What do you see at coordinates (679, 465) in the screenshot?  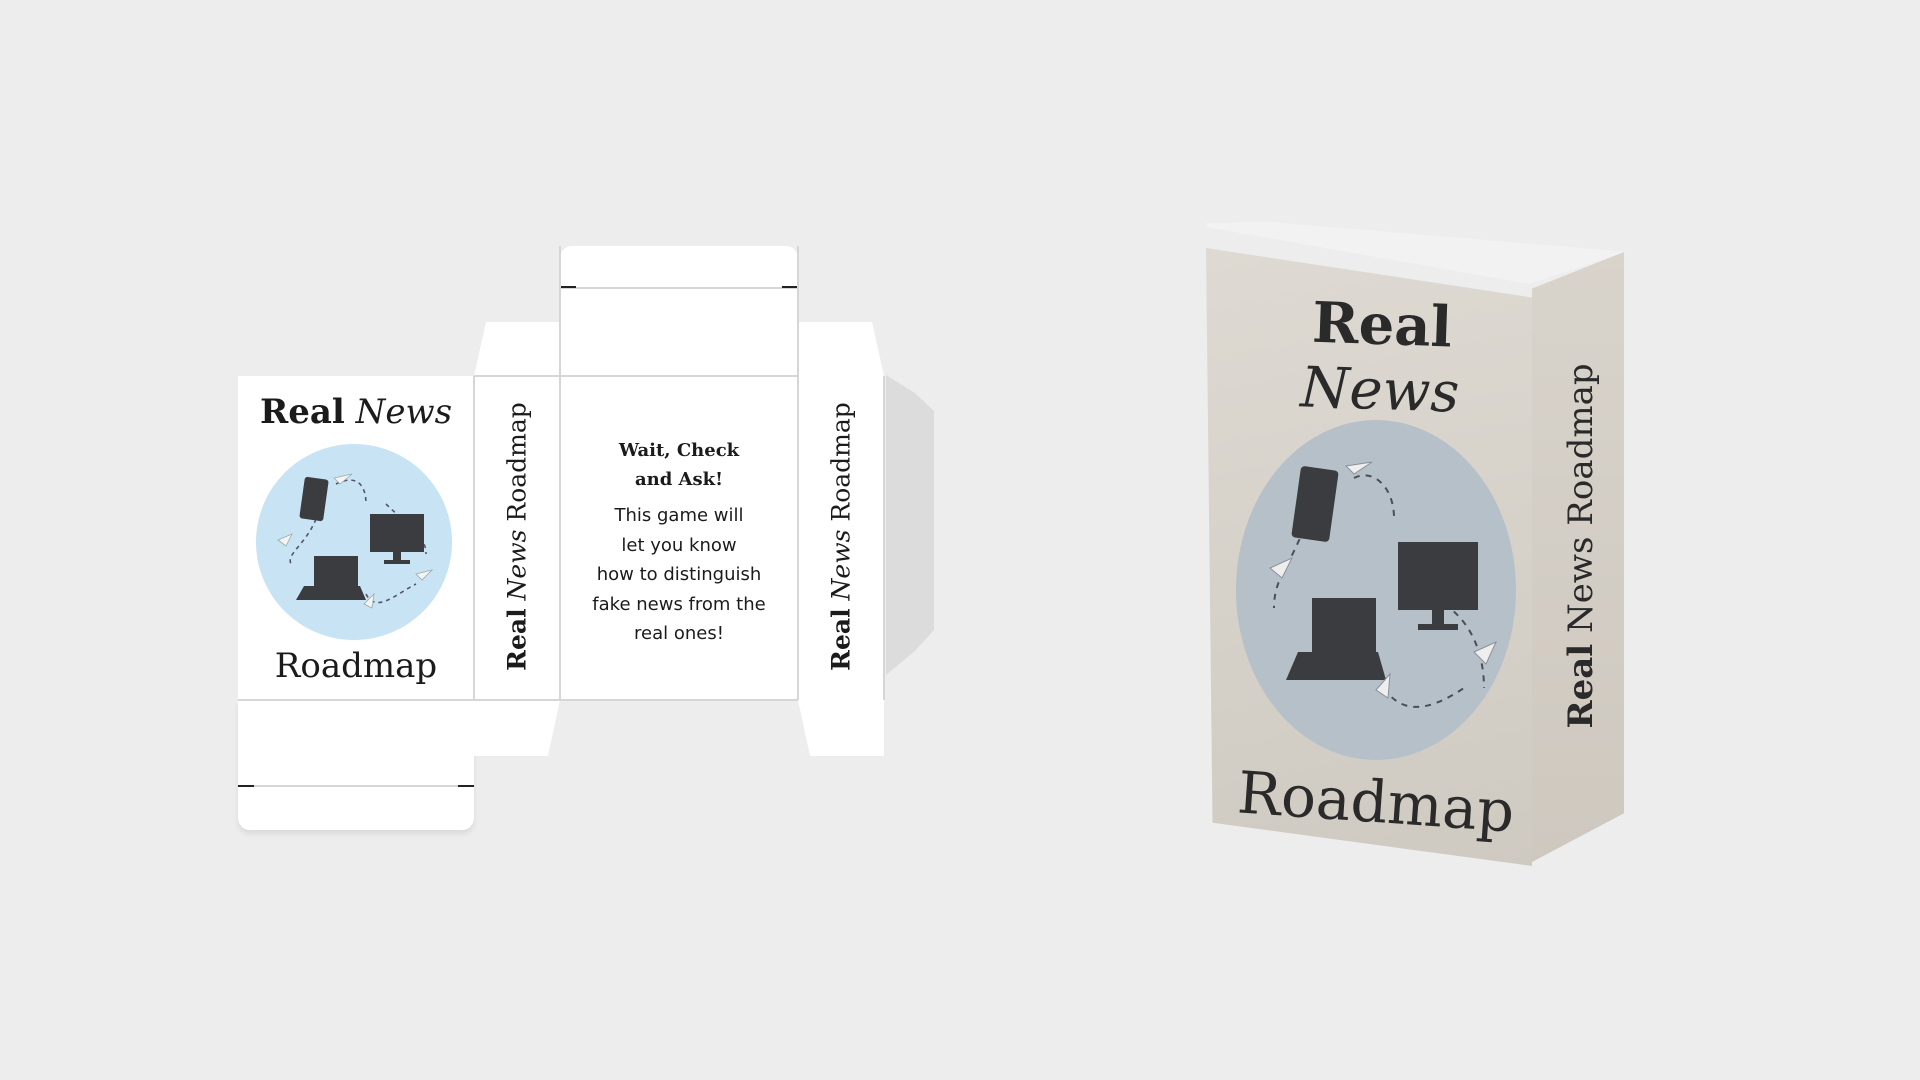 I see `back-heading: Wait, Check and Ask!` at bounding box center [679, 465].